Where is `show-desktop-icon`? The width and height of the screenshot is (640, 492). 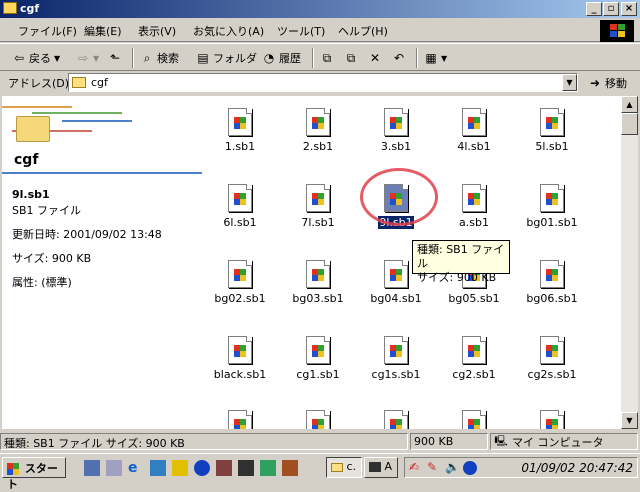
show-desktop-icon is located at coordinates (92, 468).